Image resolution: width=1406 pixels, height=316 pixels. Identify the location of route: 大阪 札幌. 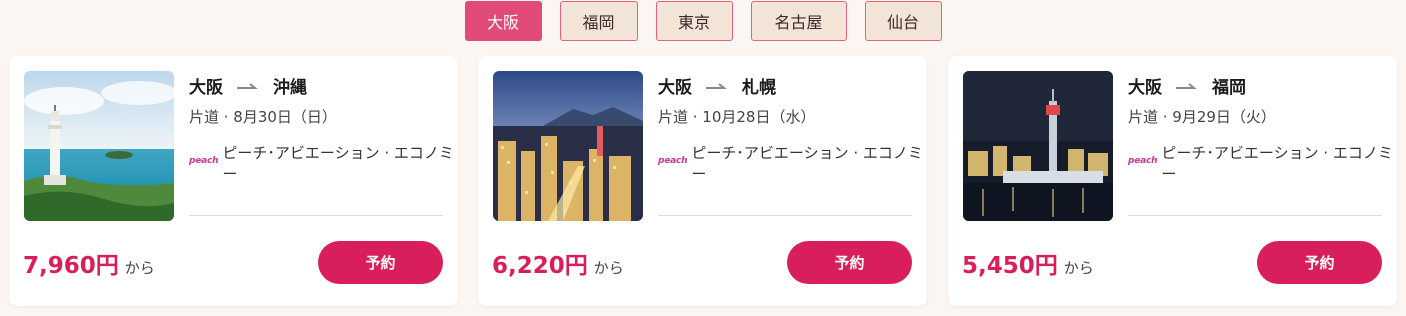
(717, 85).